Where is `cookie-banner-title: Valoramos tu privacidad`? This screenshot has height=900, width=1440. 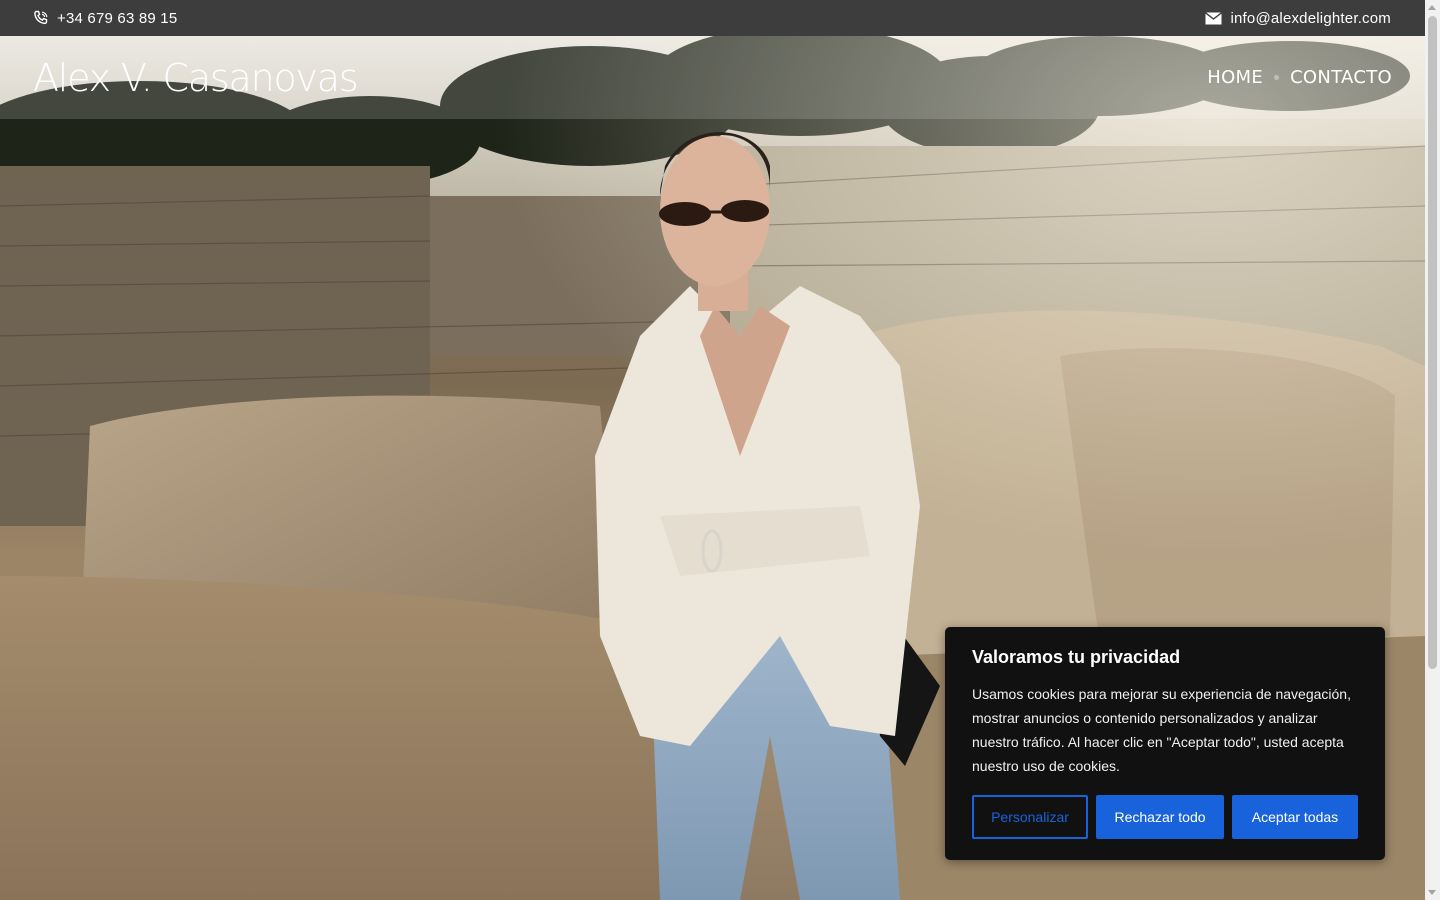 cookie-banner-title: Valoramos tu privacidad is located at coordinates (1076, 657).